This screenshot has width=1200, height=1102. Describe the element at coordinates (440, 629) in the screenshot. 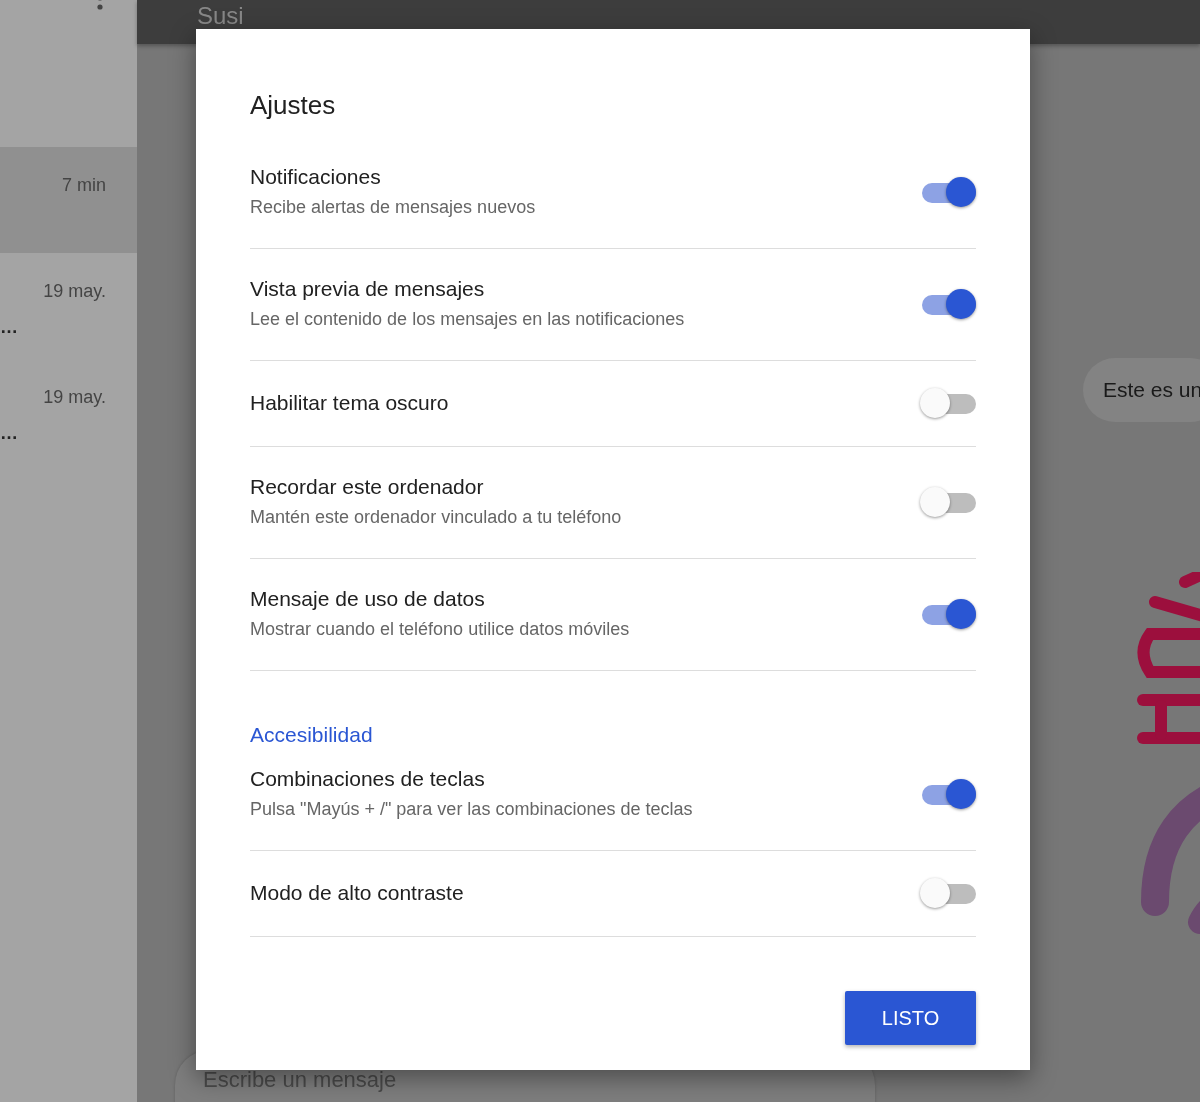

I see `setting-description: Mostrar cuando el teléfono utilice datos móviles` at that location.